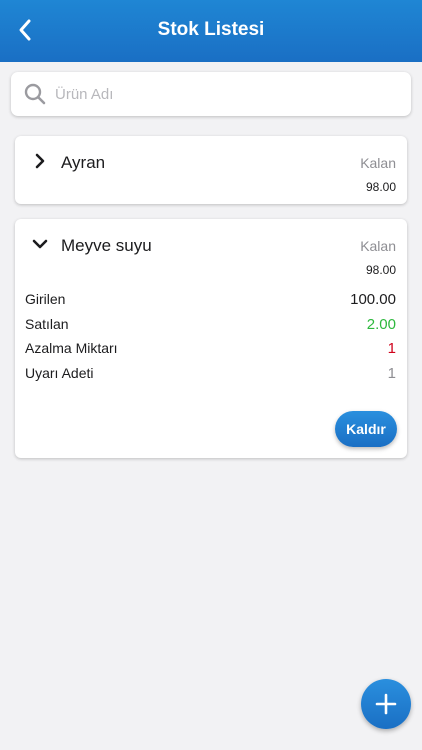 Image resolution: width=422 pixels, height=750 pixels. I want to click on chevron-down-icon, so click(40, 244).